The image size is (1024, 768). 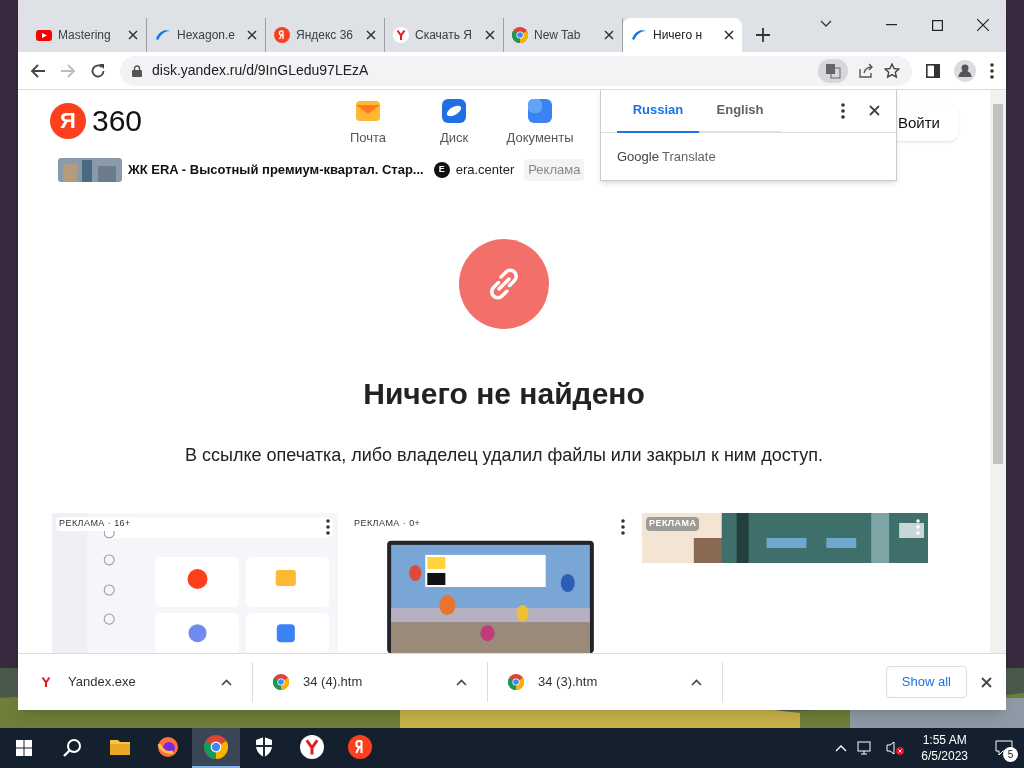 What do you see at coordinates (826, 24) in the screenshot?
I see `chevron-down-icon` at bounding box center [826, 24].